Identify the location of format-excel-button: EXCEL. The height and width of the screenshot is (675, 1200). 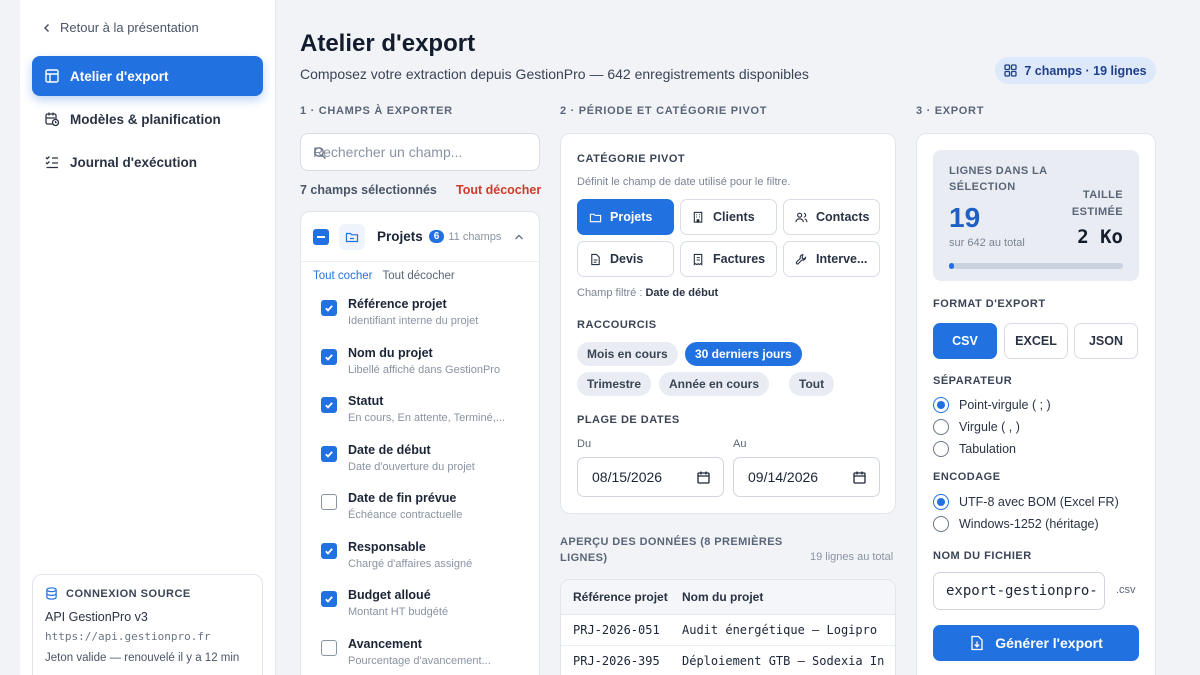
(1036, 341).